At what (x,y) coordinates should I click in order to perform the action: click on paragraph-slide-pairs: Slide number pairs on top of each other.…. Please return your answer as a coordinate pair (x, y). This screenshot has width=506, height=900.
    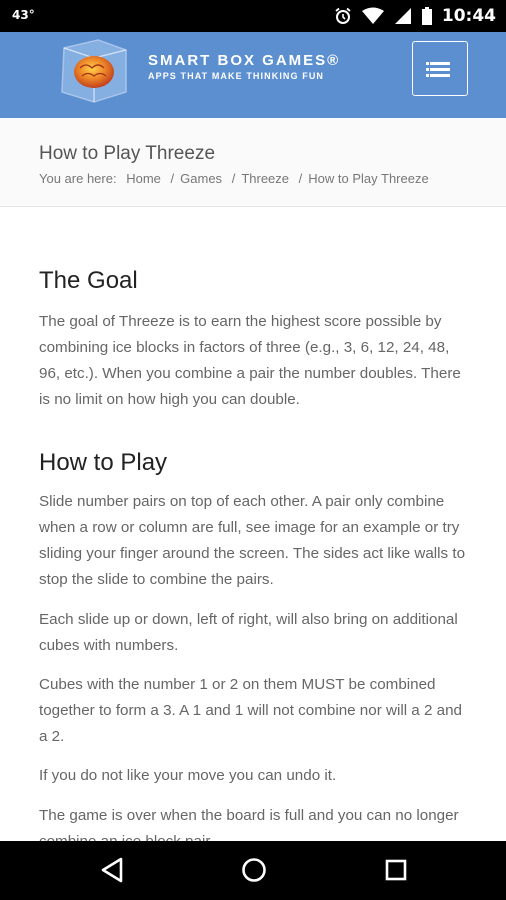
    Looking at the image, I should click on (252, 540).